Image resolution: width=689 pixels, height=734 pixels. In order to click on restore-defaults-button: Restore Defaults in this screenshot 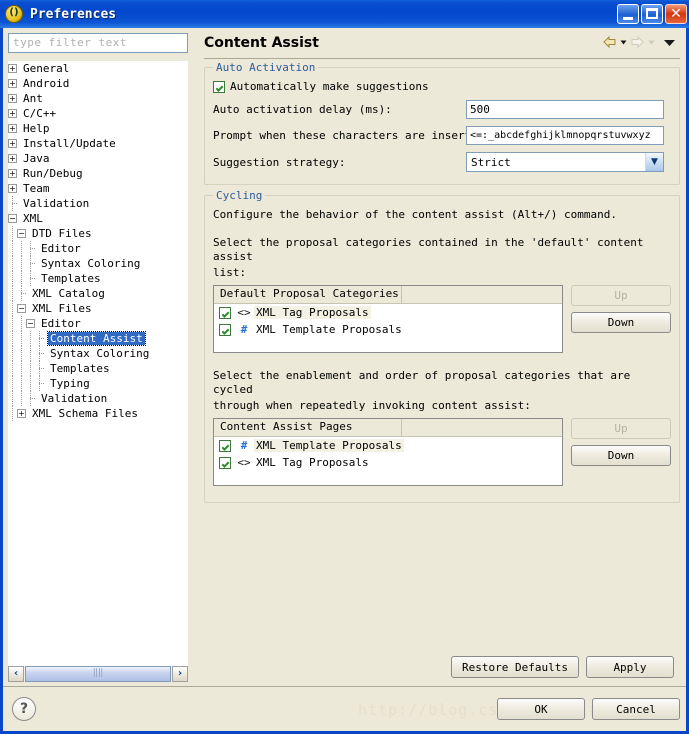, I will do `click(515, 667)`.